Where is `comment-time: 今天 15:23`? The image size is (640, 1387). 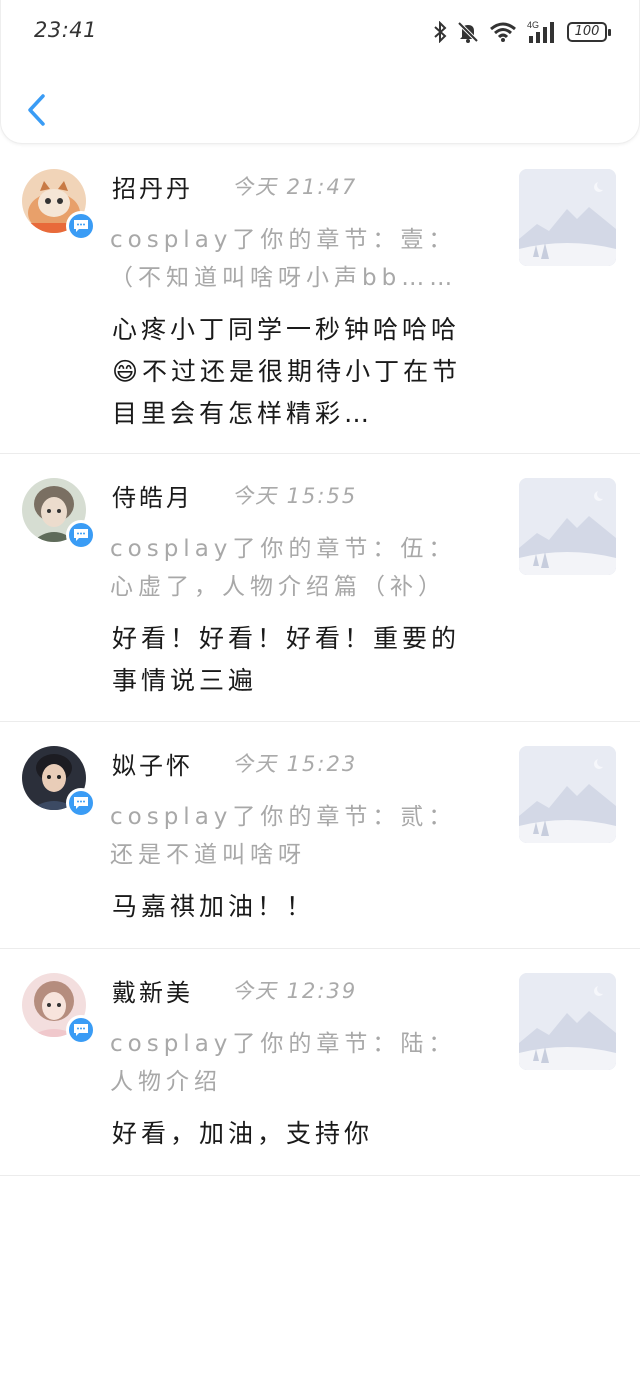
comment-time: 今天 15:23 is located at coordinates (295, 764).